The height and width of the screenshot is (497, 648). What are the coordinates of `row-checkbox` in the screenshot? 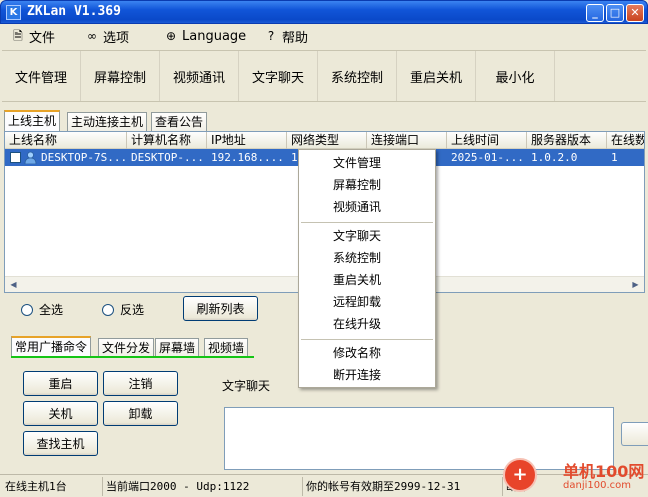 It's located at (15, 157).